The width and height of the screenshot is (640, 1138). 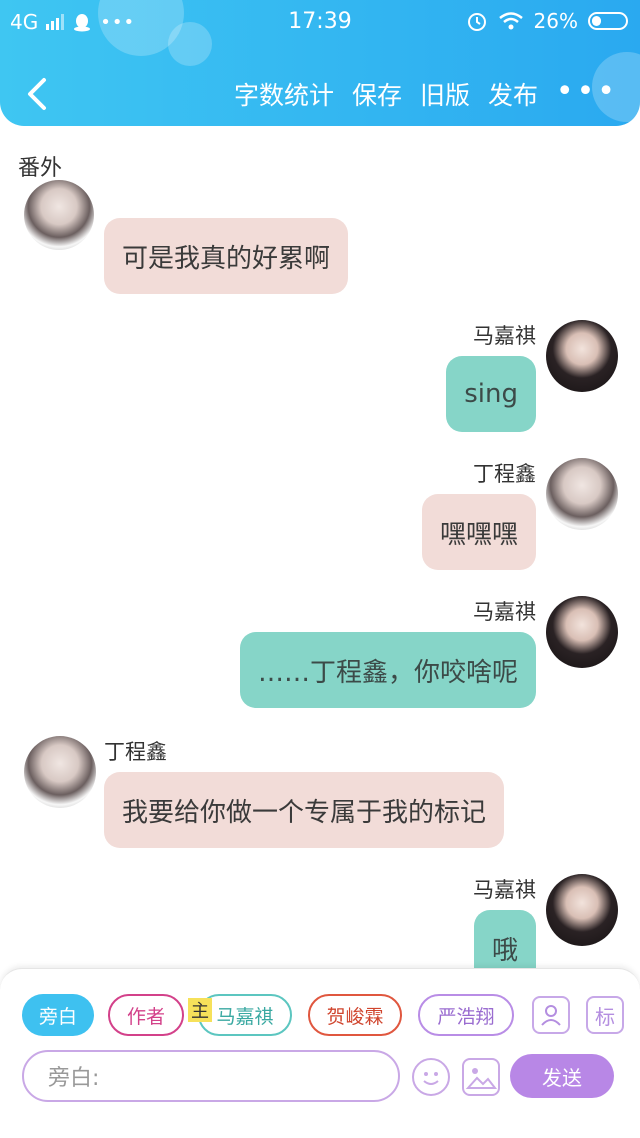 I want to click on save-button: 保存, so click(x=377, y=94).